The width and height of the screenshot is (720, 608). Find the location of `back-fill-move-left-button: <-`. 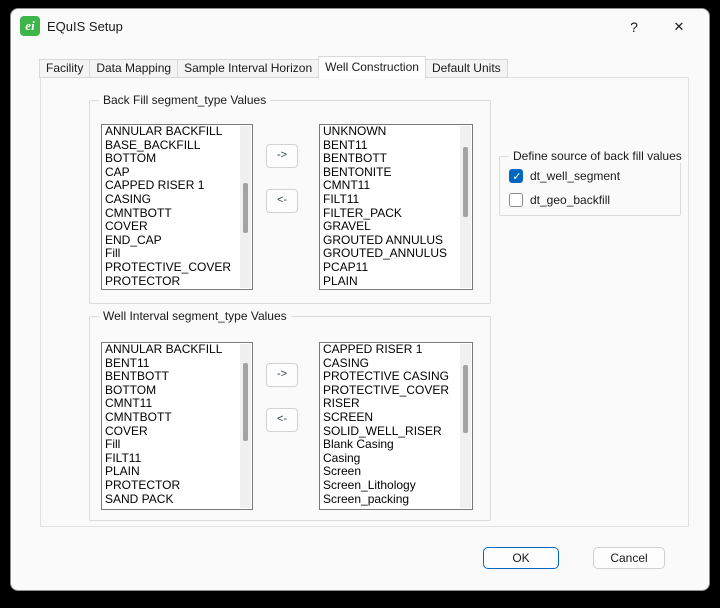

back-fill-move-left-button: <- is located at coordinates (282, 201).